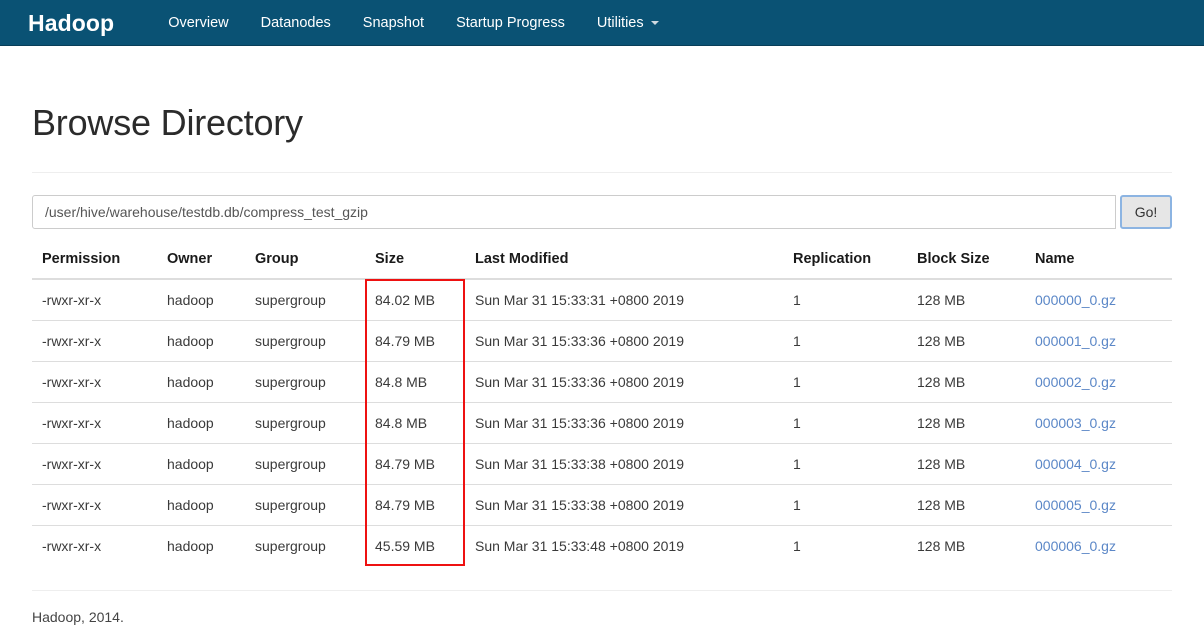  I want to click on nav-item-startup-progress: Startup Progress, so click(510, 23).